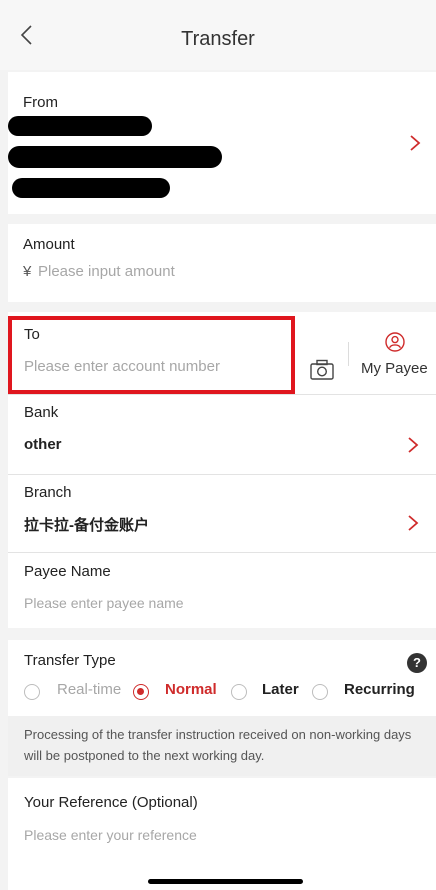 The width and height of the screenshot is (436, 890). Describe the element at coordinates (348, 354) in the screenshot. I see `vertical-divider` at that location.